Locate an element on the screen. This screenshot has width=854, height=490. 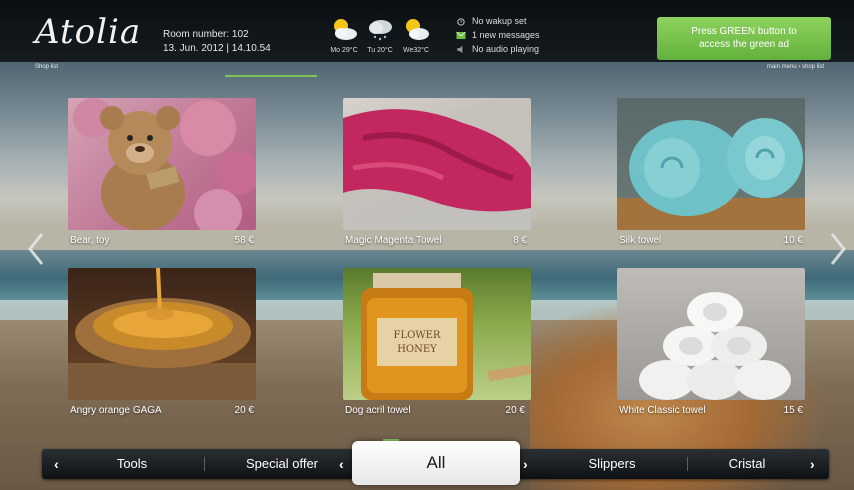
active-prev-icon: ‹ is located at coordinates (341, 464).